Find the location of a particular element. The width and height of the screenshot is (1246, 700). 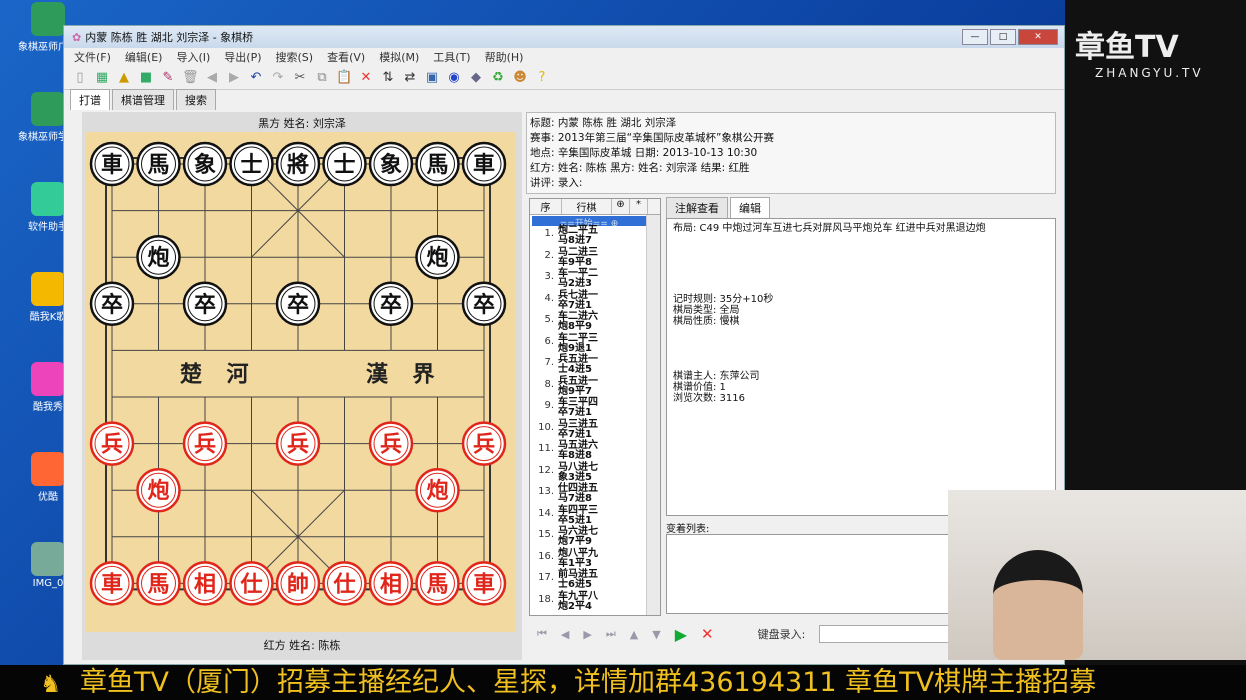

swap-horizontal-icon: ⇄ is located at coordinates (410, 78).